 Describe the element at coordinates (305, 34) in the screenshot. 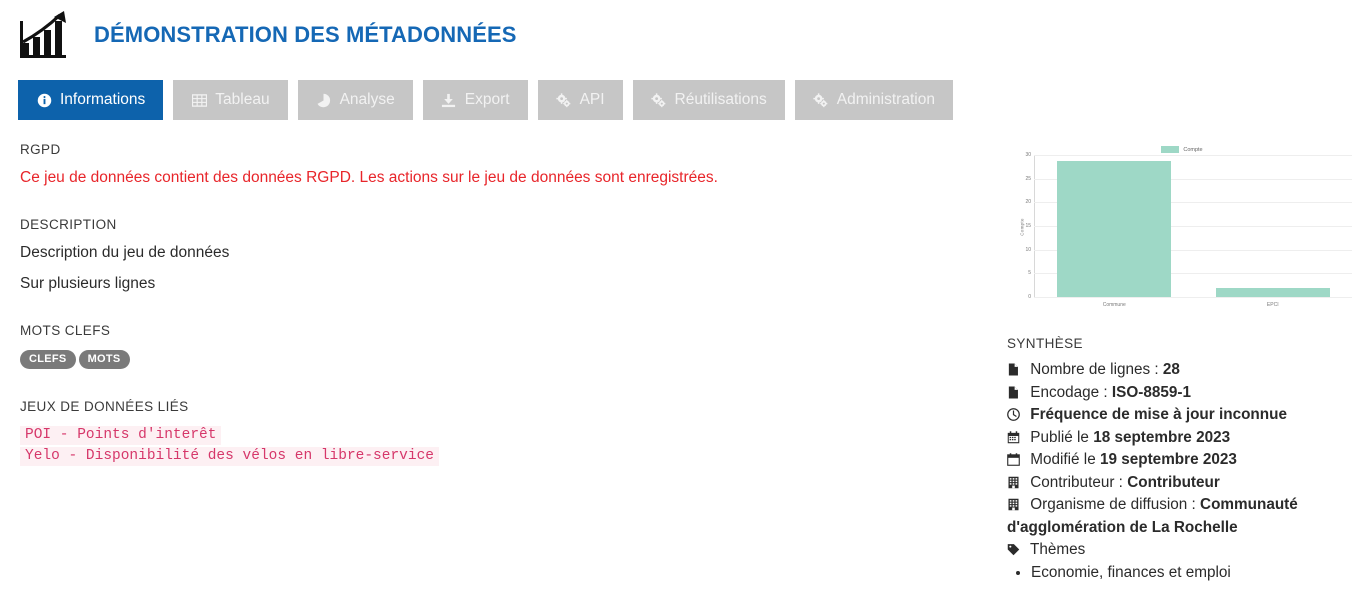

I see `page-title: DÉMONSTRATION DES MÉTADONNÉES` at that location.